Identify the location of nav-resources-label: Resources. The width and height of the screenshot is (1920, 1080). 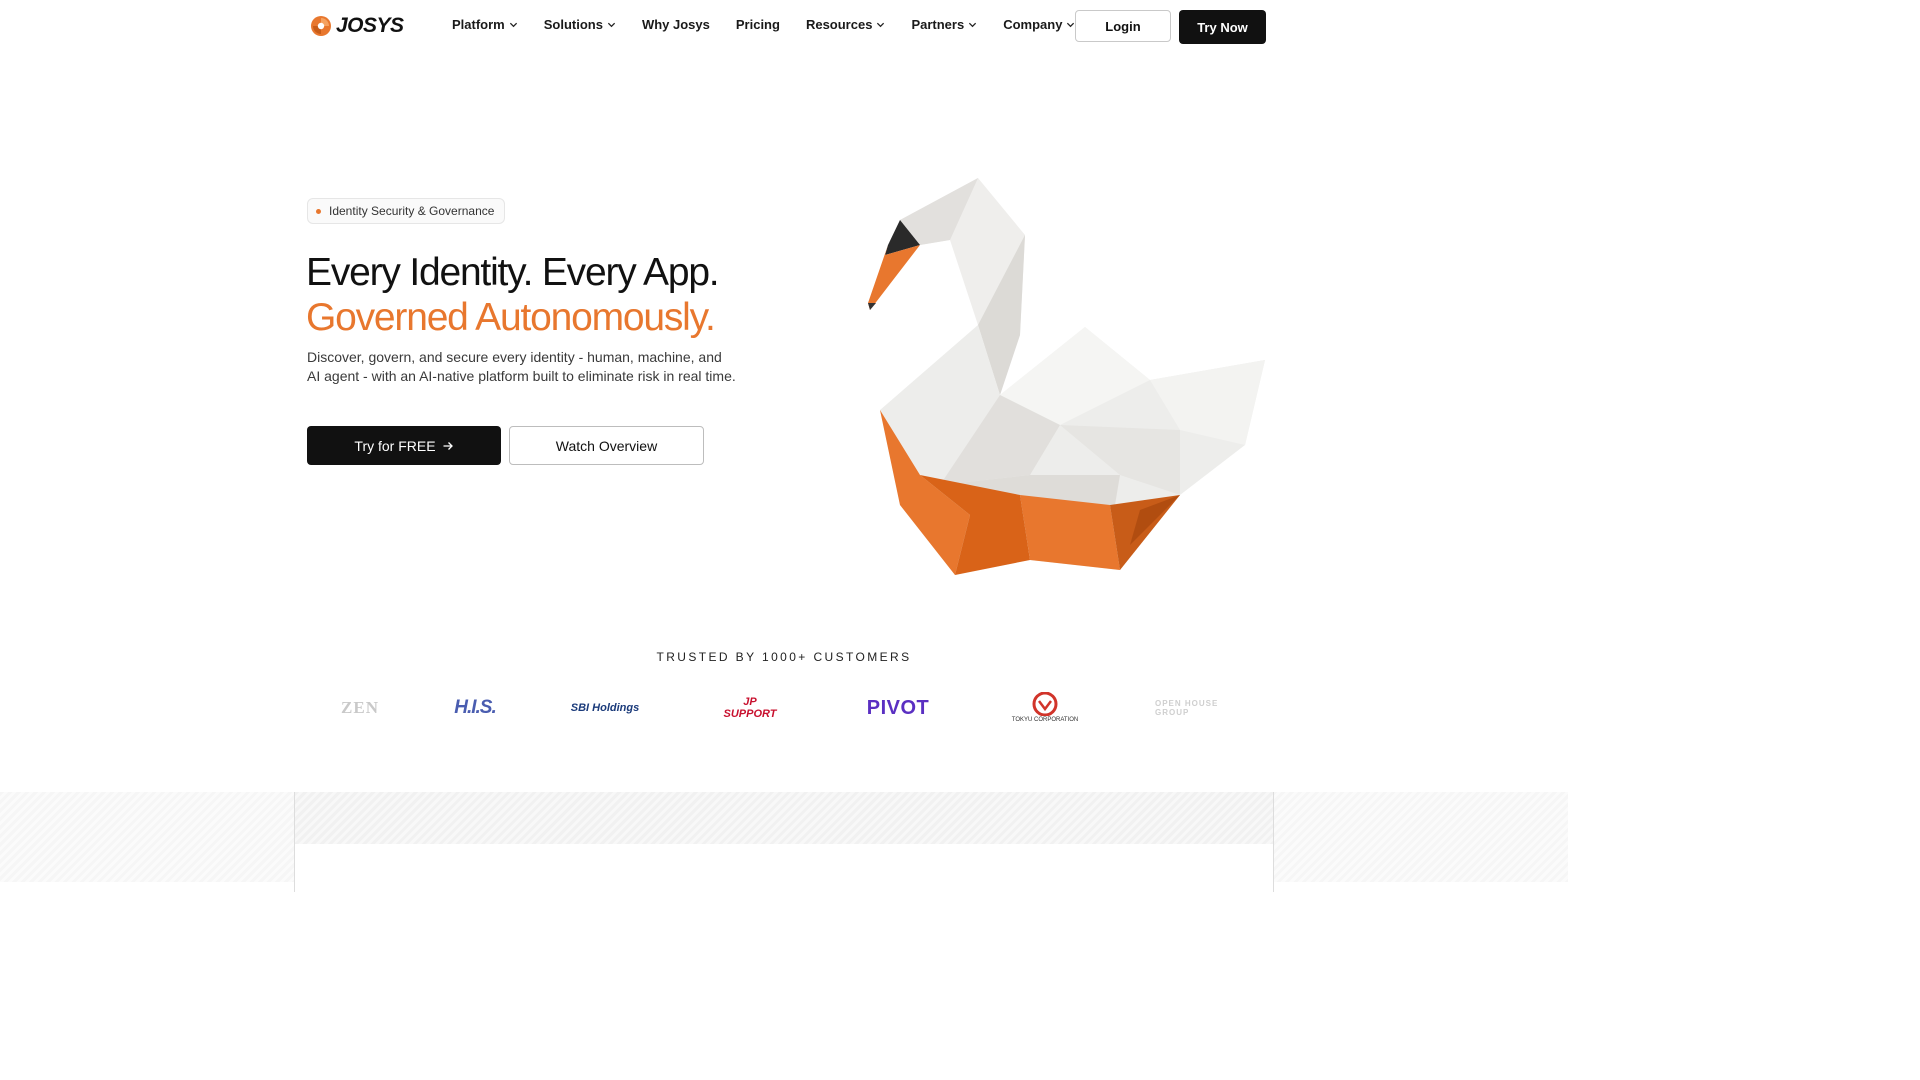
(839, 24).